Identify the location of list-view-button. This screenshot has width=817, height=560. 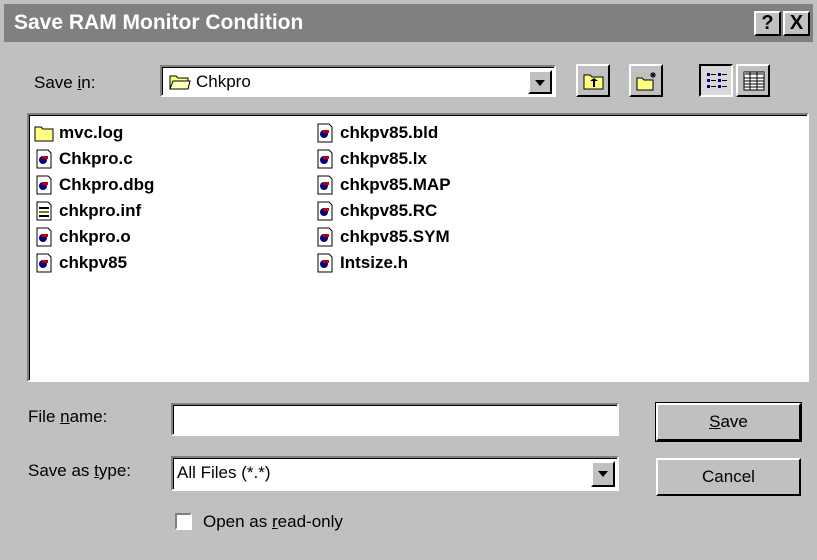
(716, 80).